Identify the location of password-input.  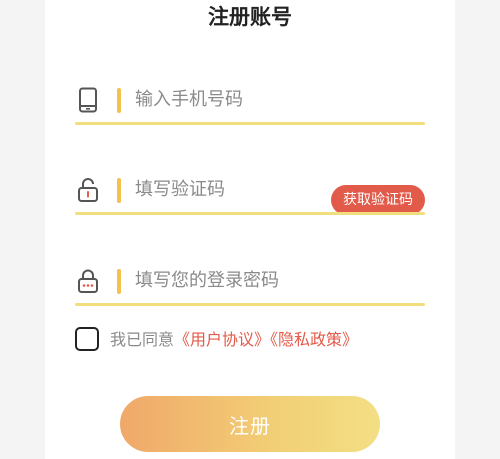
(265, 280).